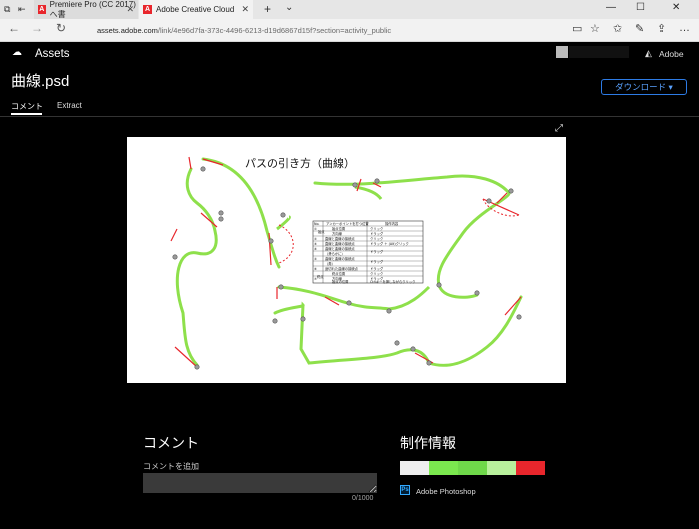  Describe the element at coordinates (316, 224) in the screenshot. I see `table-header: No.` at that location.